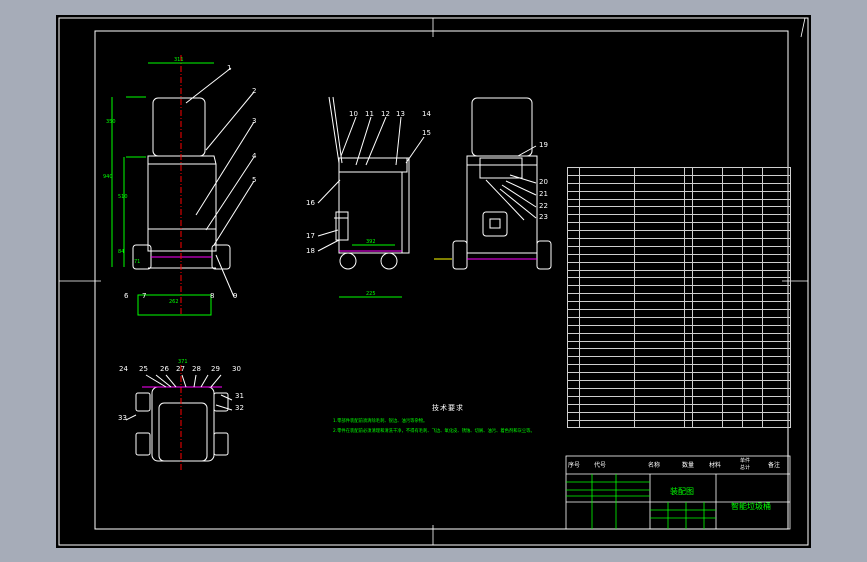  I want to click on balloon-7: 7, so click(144, 296).